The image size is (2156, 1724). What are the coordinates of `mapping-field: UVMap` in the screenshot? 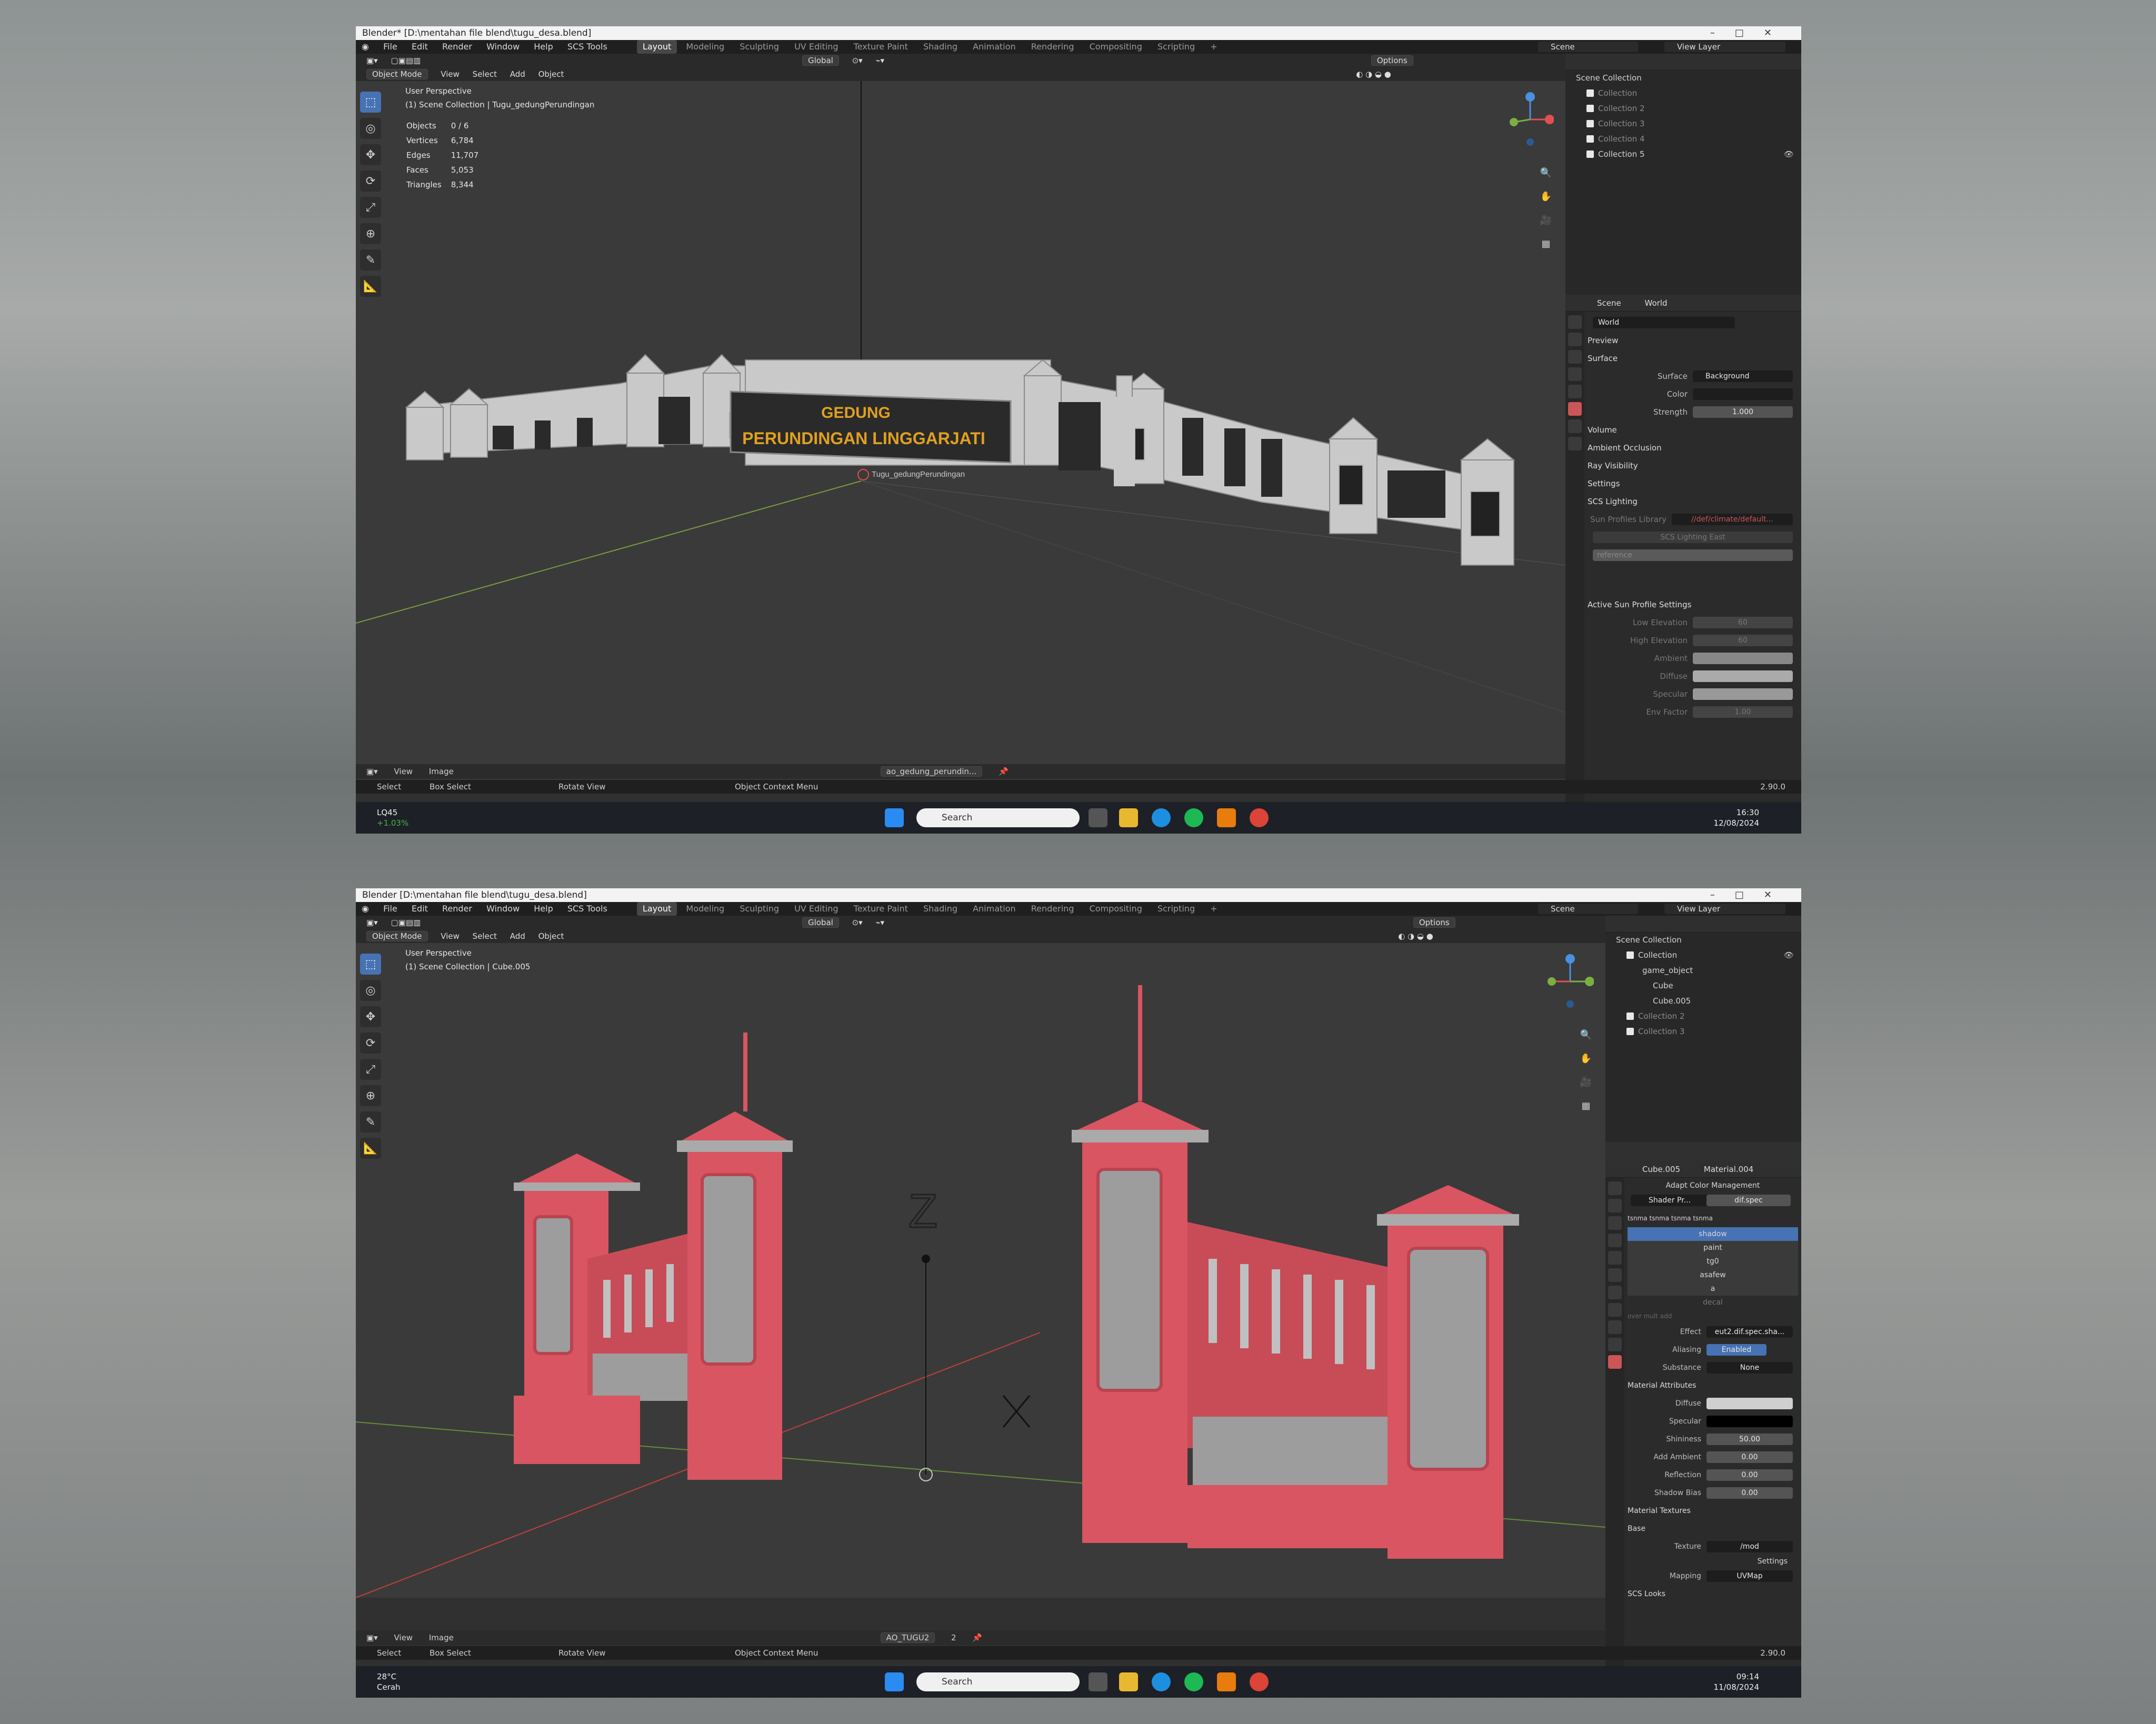 It's located at (1749, 1576).